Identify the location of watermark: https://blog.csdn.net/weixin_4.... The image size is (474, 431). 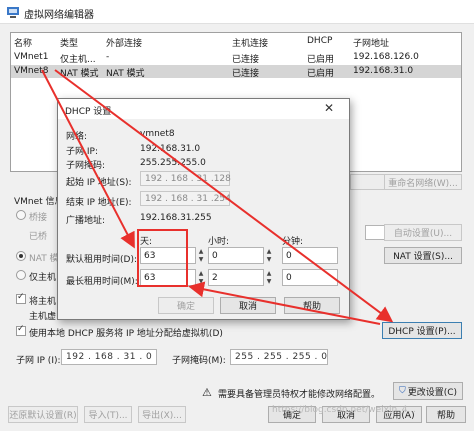
(344, 410).